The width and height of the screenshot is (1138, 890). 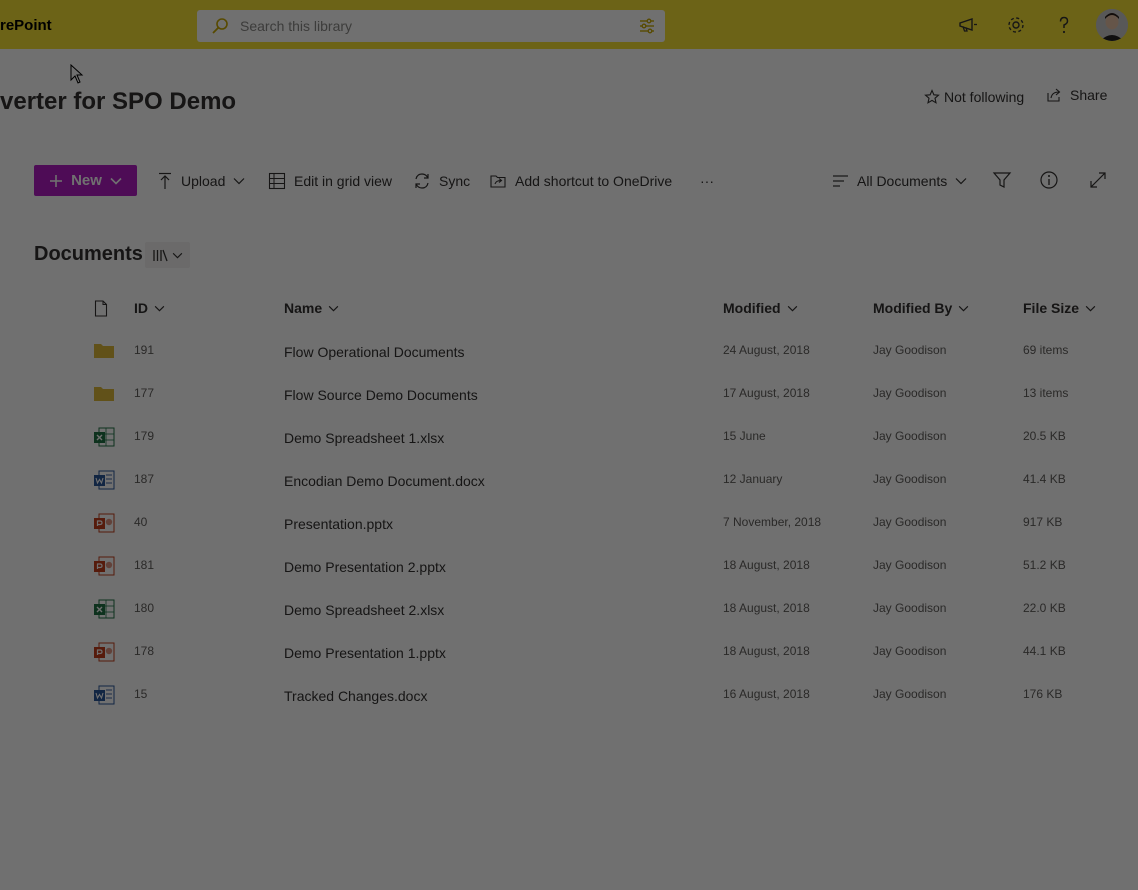 What do you see at coordinates (921, 308) in the screenshot?
I see `column-header-modified-by: Modified By` at bounding box center [921, 308].